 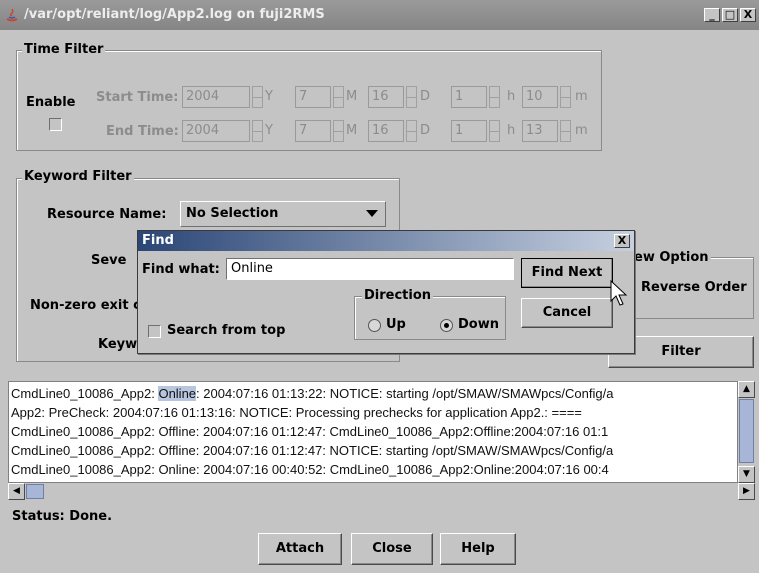 What do you see at coordinates (494, 131) in the screenshot?
I see `end-hour-spin-buttons` at bounding box center [494, 131].